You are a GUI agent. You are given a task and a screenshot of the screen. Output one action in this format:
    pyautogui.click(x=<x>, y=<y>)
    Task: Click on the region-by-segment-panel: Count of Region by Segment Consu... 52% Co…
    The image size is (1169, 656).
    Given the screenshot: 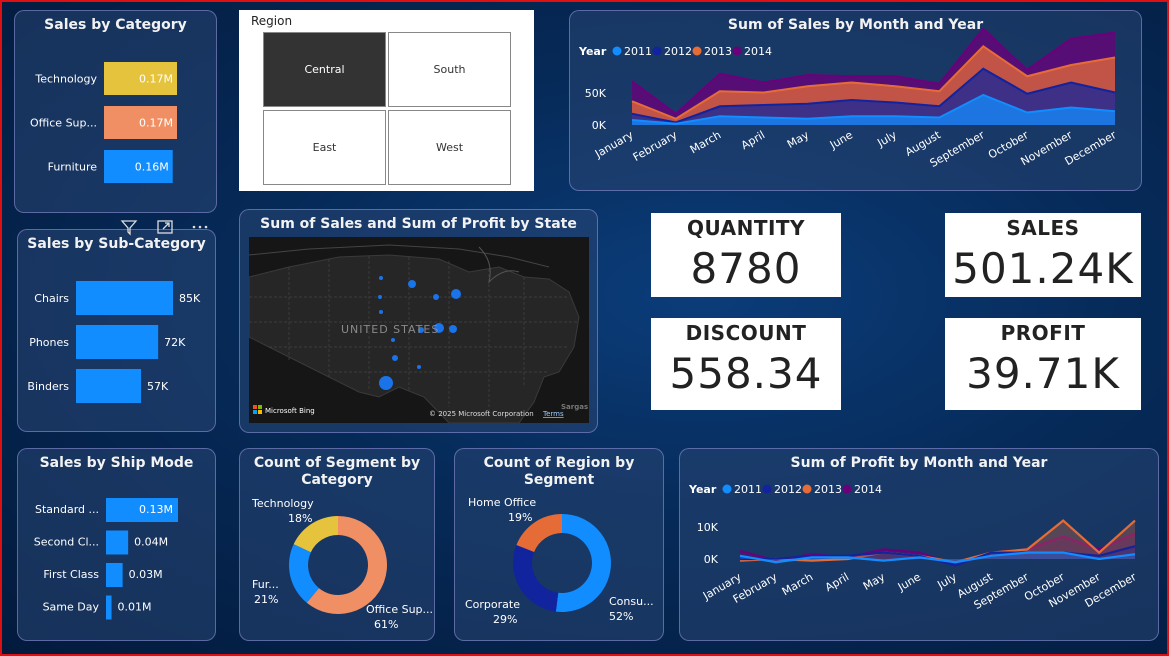 What is the action you would take?
    pyautogui.click(x=559, y=544)
    